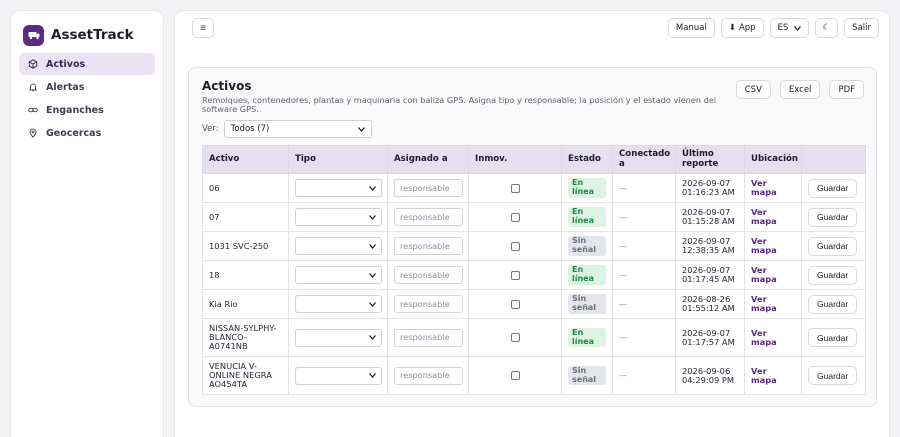  What do you see at coordinates (515, 159) in the screenshot?
I see `col-header-immob: Inmov.` at bounding box center [515, 159].